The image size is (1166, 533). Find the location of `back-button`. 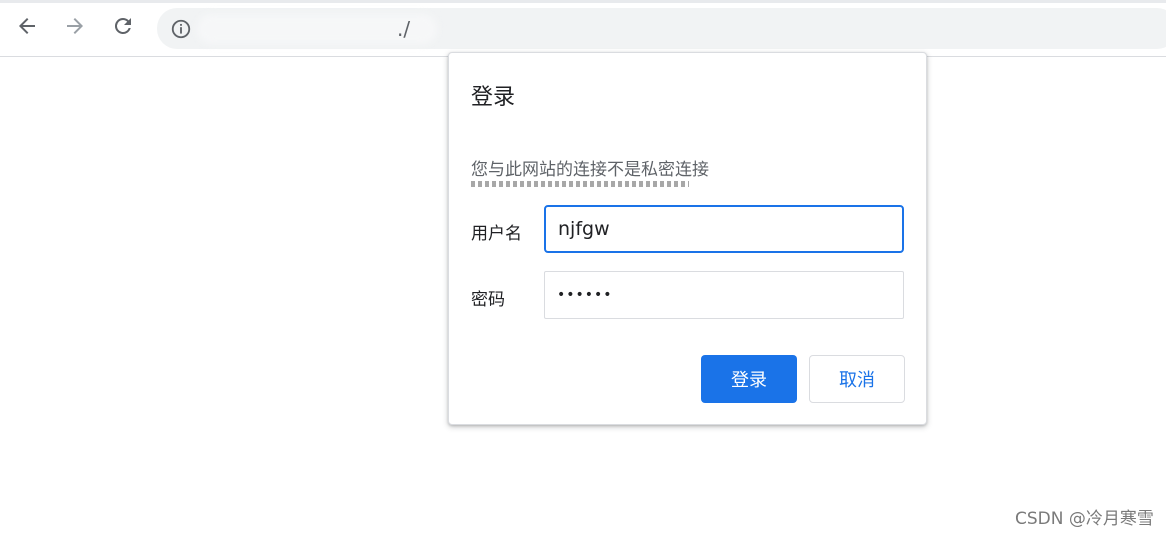

back-button is located at coordinates (27, 28).